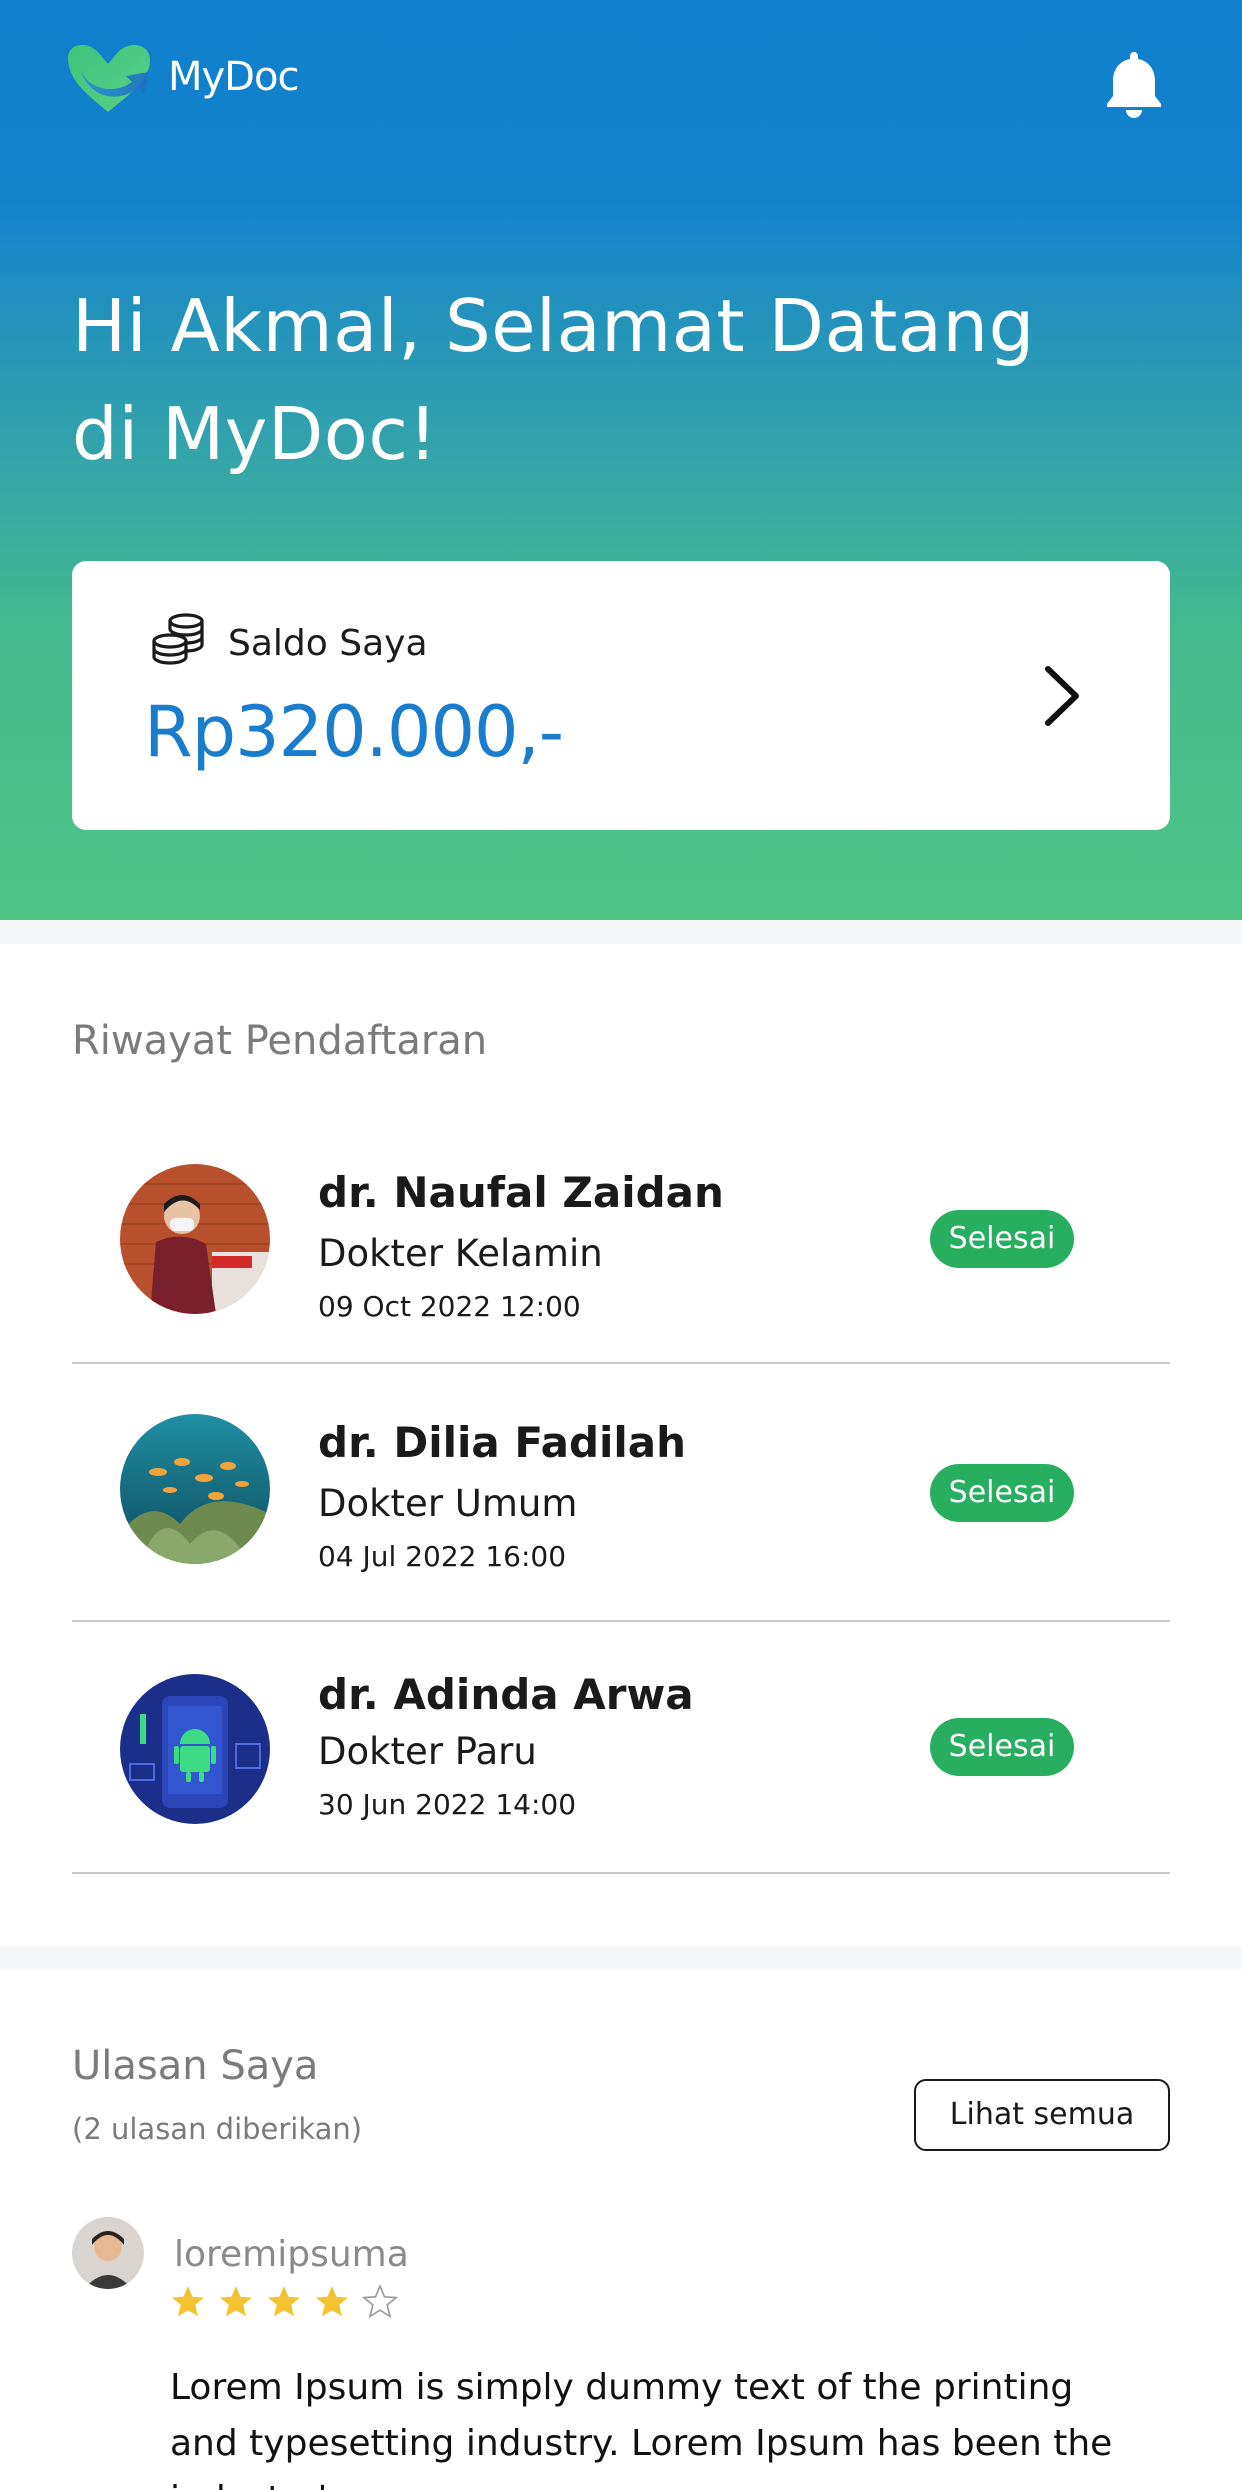 The width and height of the screenshot is (1242, 2490). What do you see at coordinates (109, 78) in the screenshot?
I see `mydoc-logo-icon` at bounding box center [109, 78].